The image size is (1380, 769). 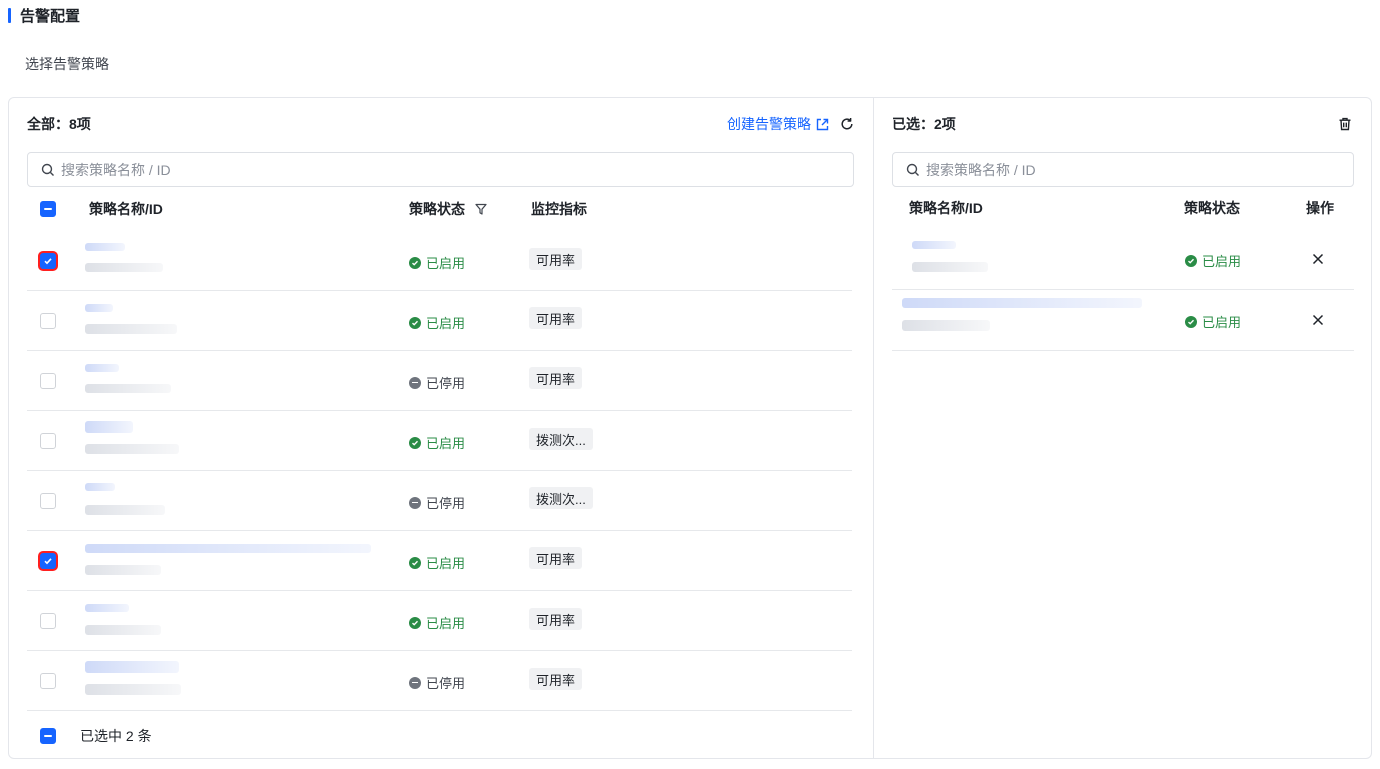 I want to click on footer-select-checkbox, so click(x=48, y=736).